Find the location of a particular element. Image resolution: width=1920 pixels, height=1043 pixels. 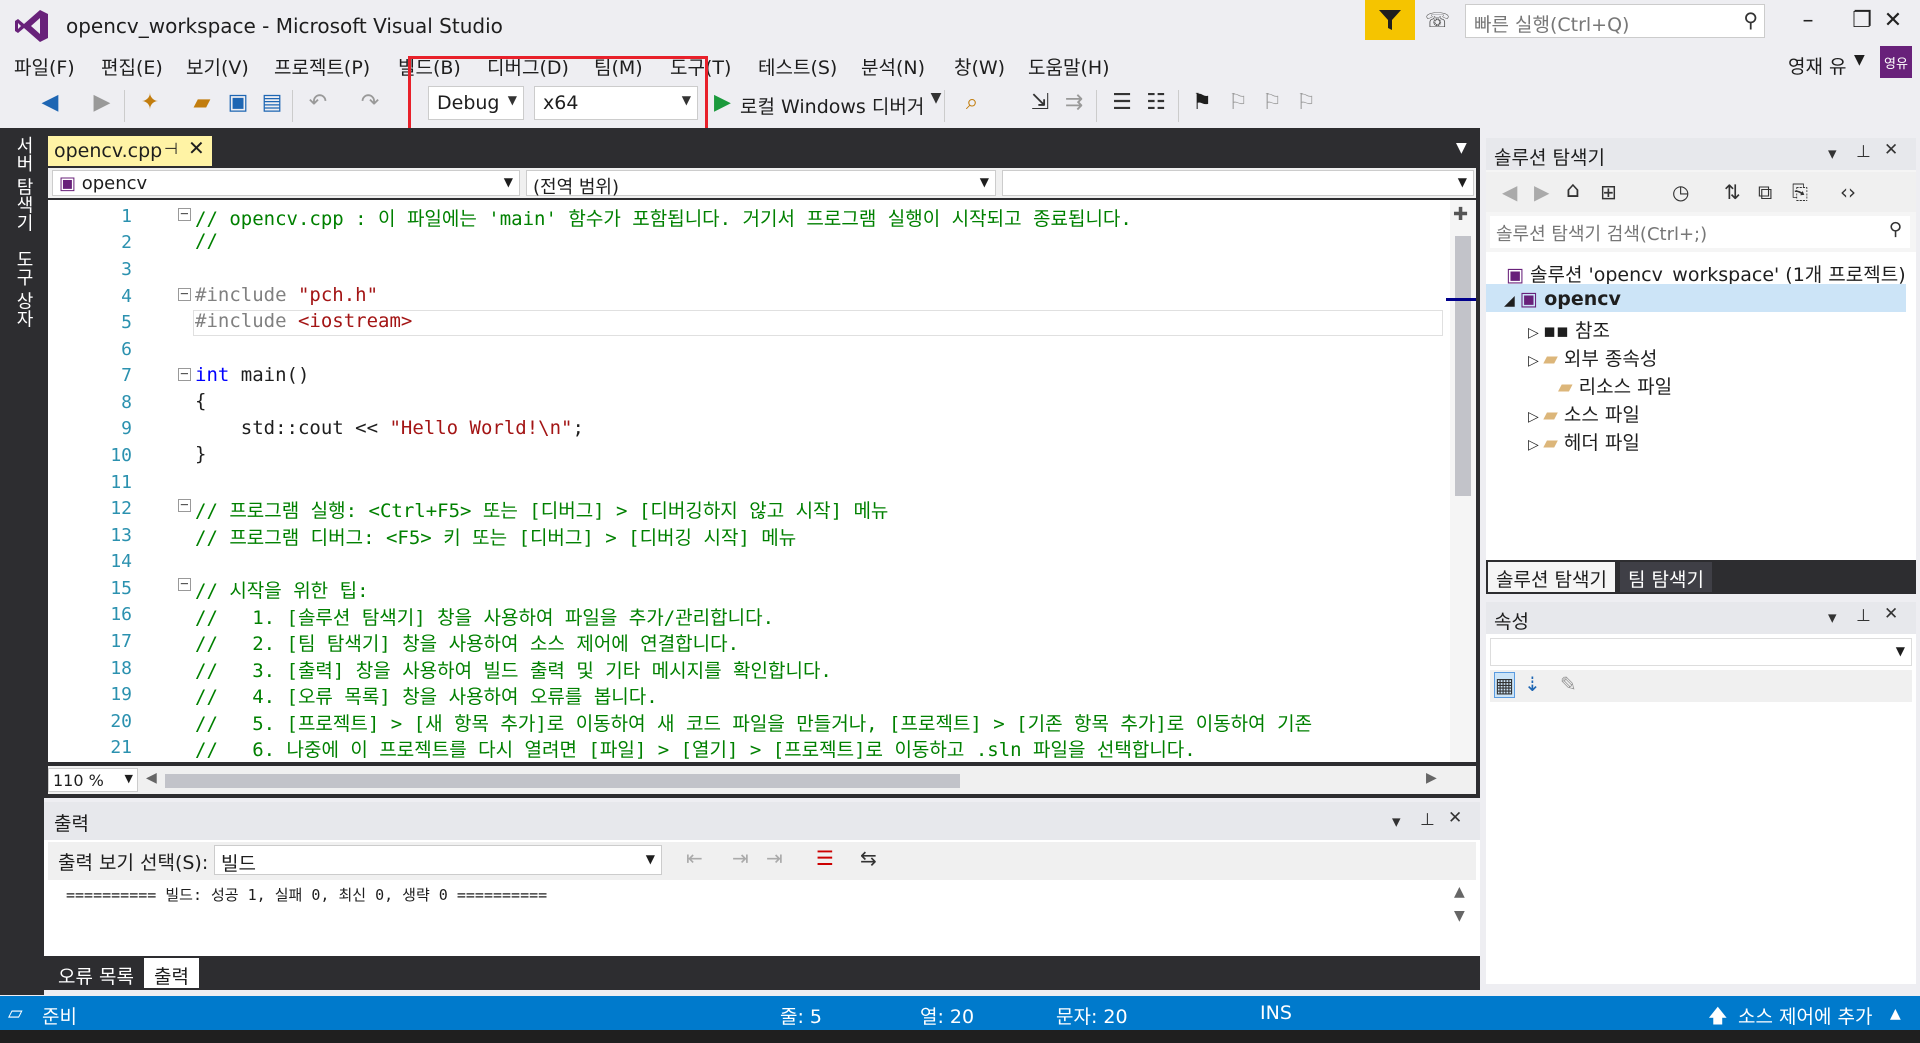

tree-item-source-files: ▷ ▰ 소스 파일 is located at coordinates (1584, 413).